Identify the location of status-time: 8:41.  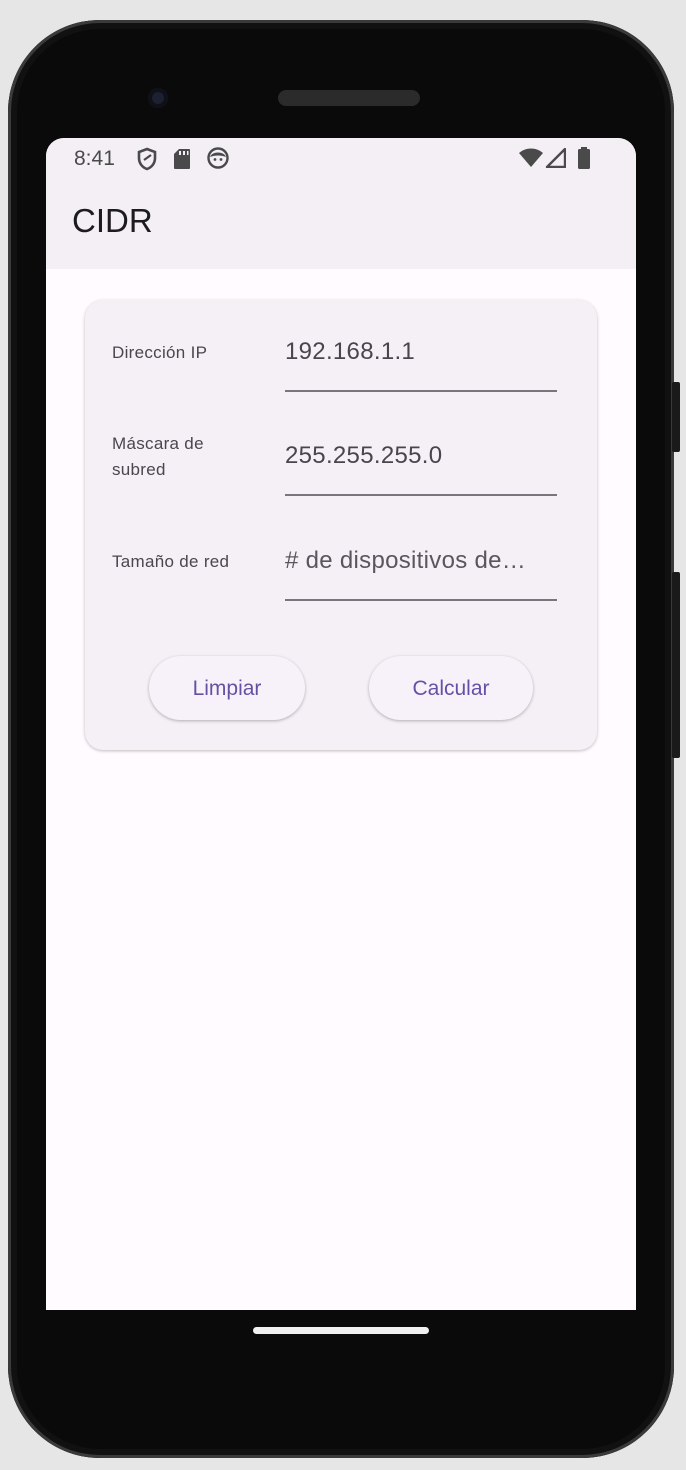
(94, 158).